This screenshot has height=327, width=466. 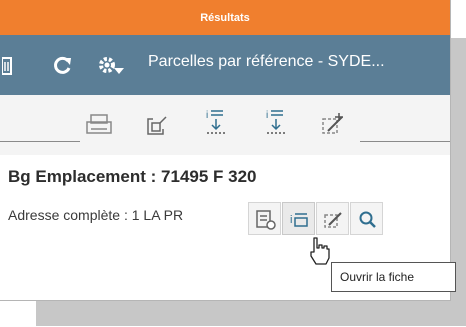 I want to click on attribute-table-icon, so click(x=266, y=220).